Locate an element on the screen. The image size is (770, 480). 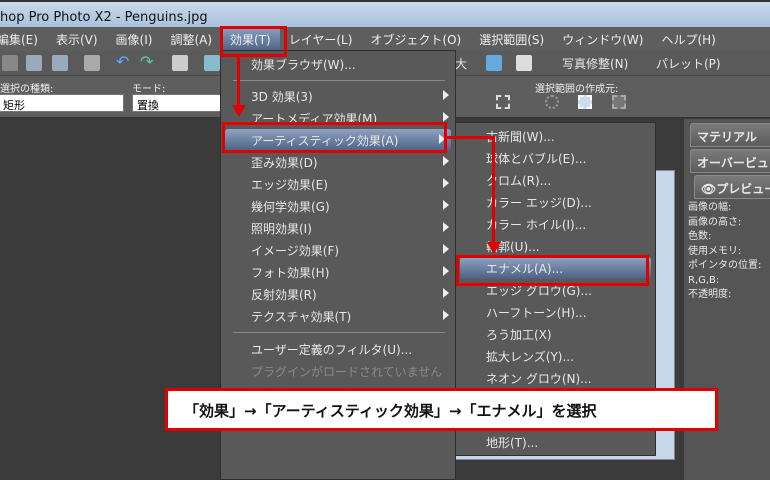
info-label: 使用メモリ: is located at coordinates (715, 251).